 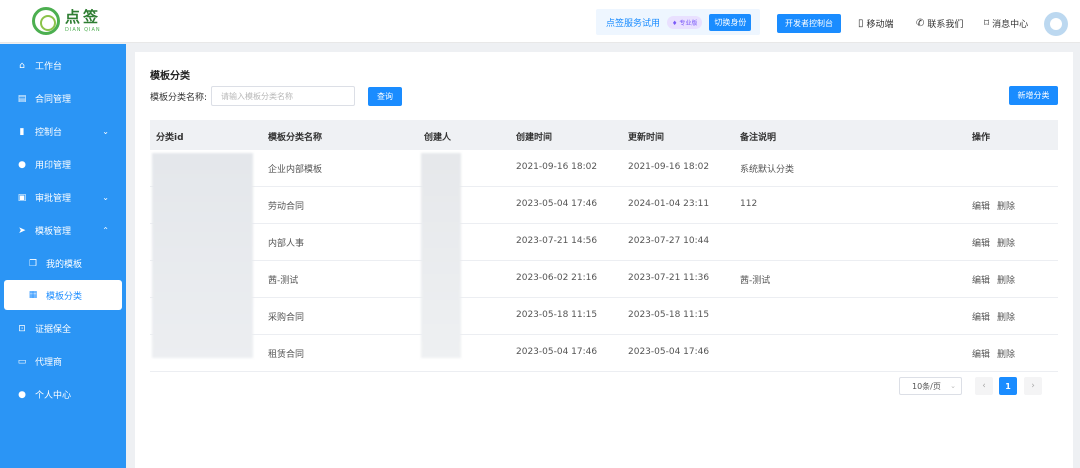 What do you see at coordinates (286, 244) in the screenshot?
I see `category-name: 内部人事` at bounding box center [286, 244].